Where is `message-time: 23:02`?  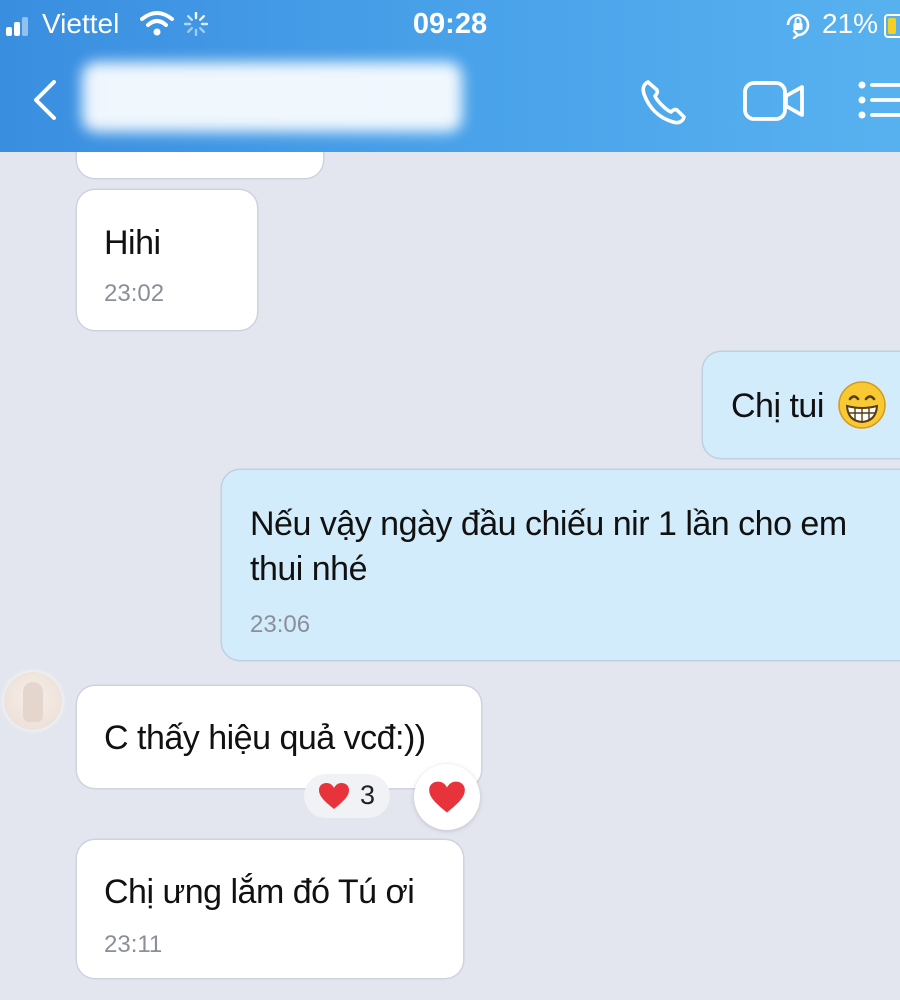 message-time: 23:02 is located at coordinates (134, 293).